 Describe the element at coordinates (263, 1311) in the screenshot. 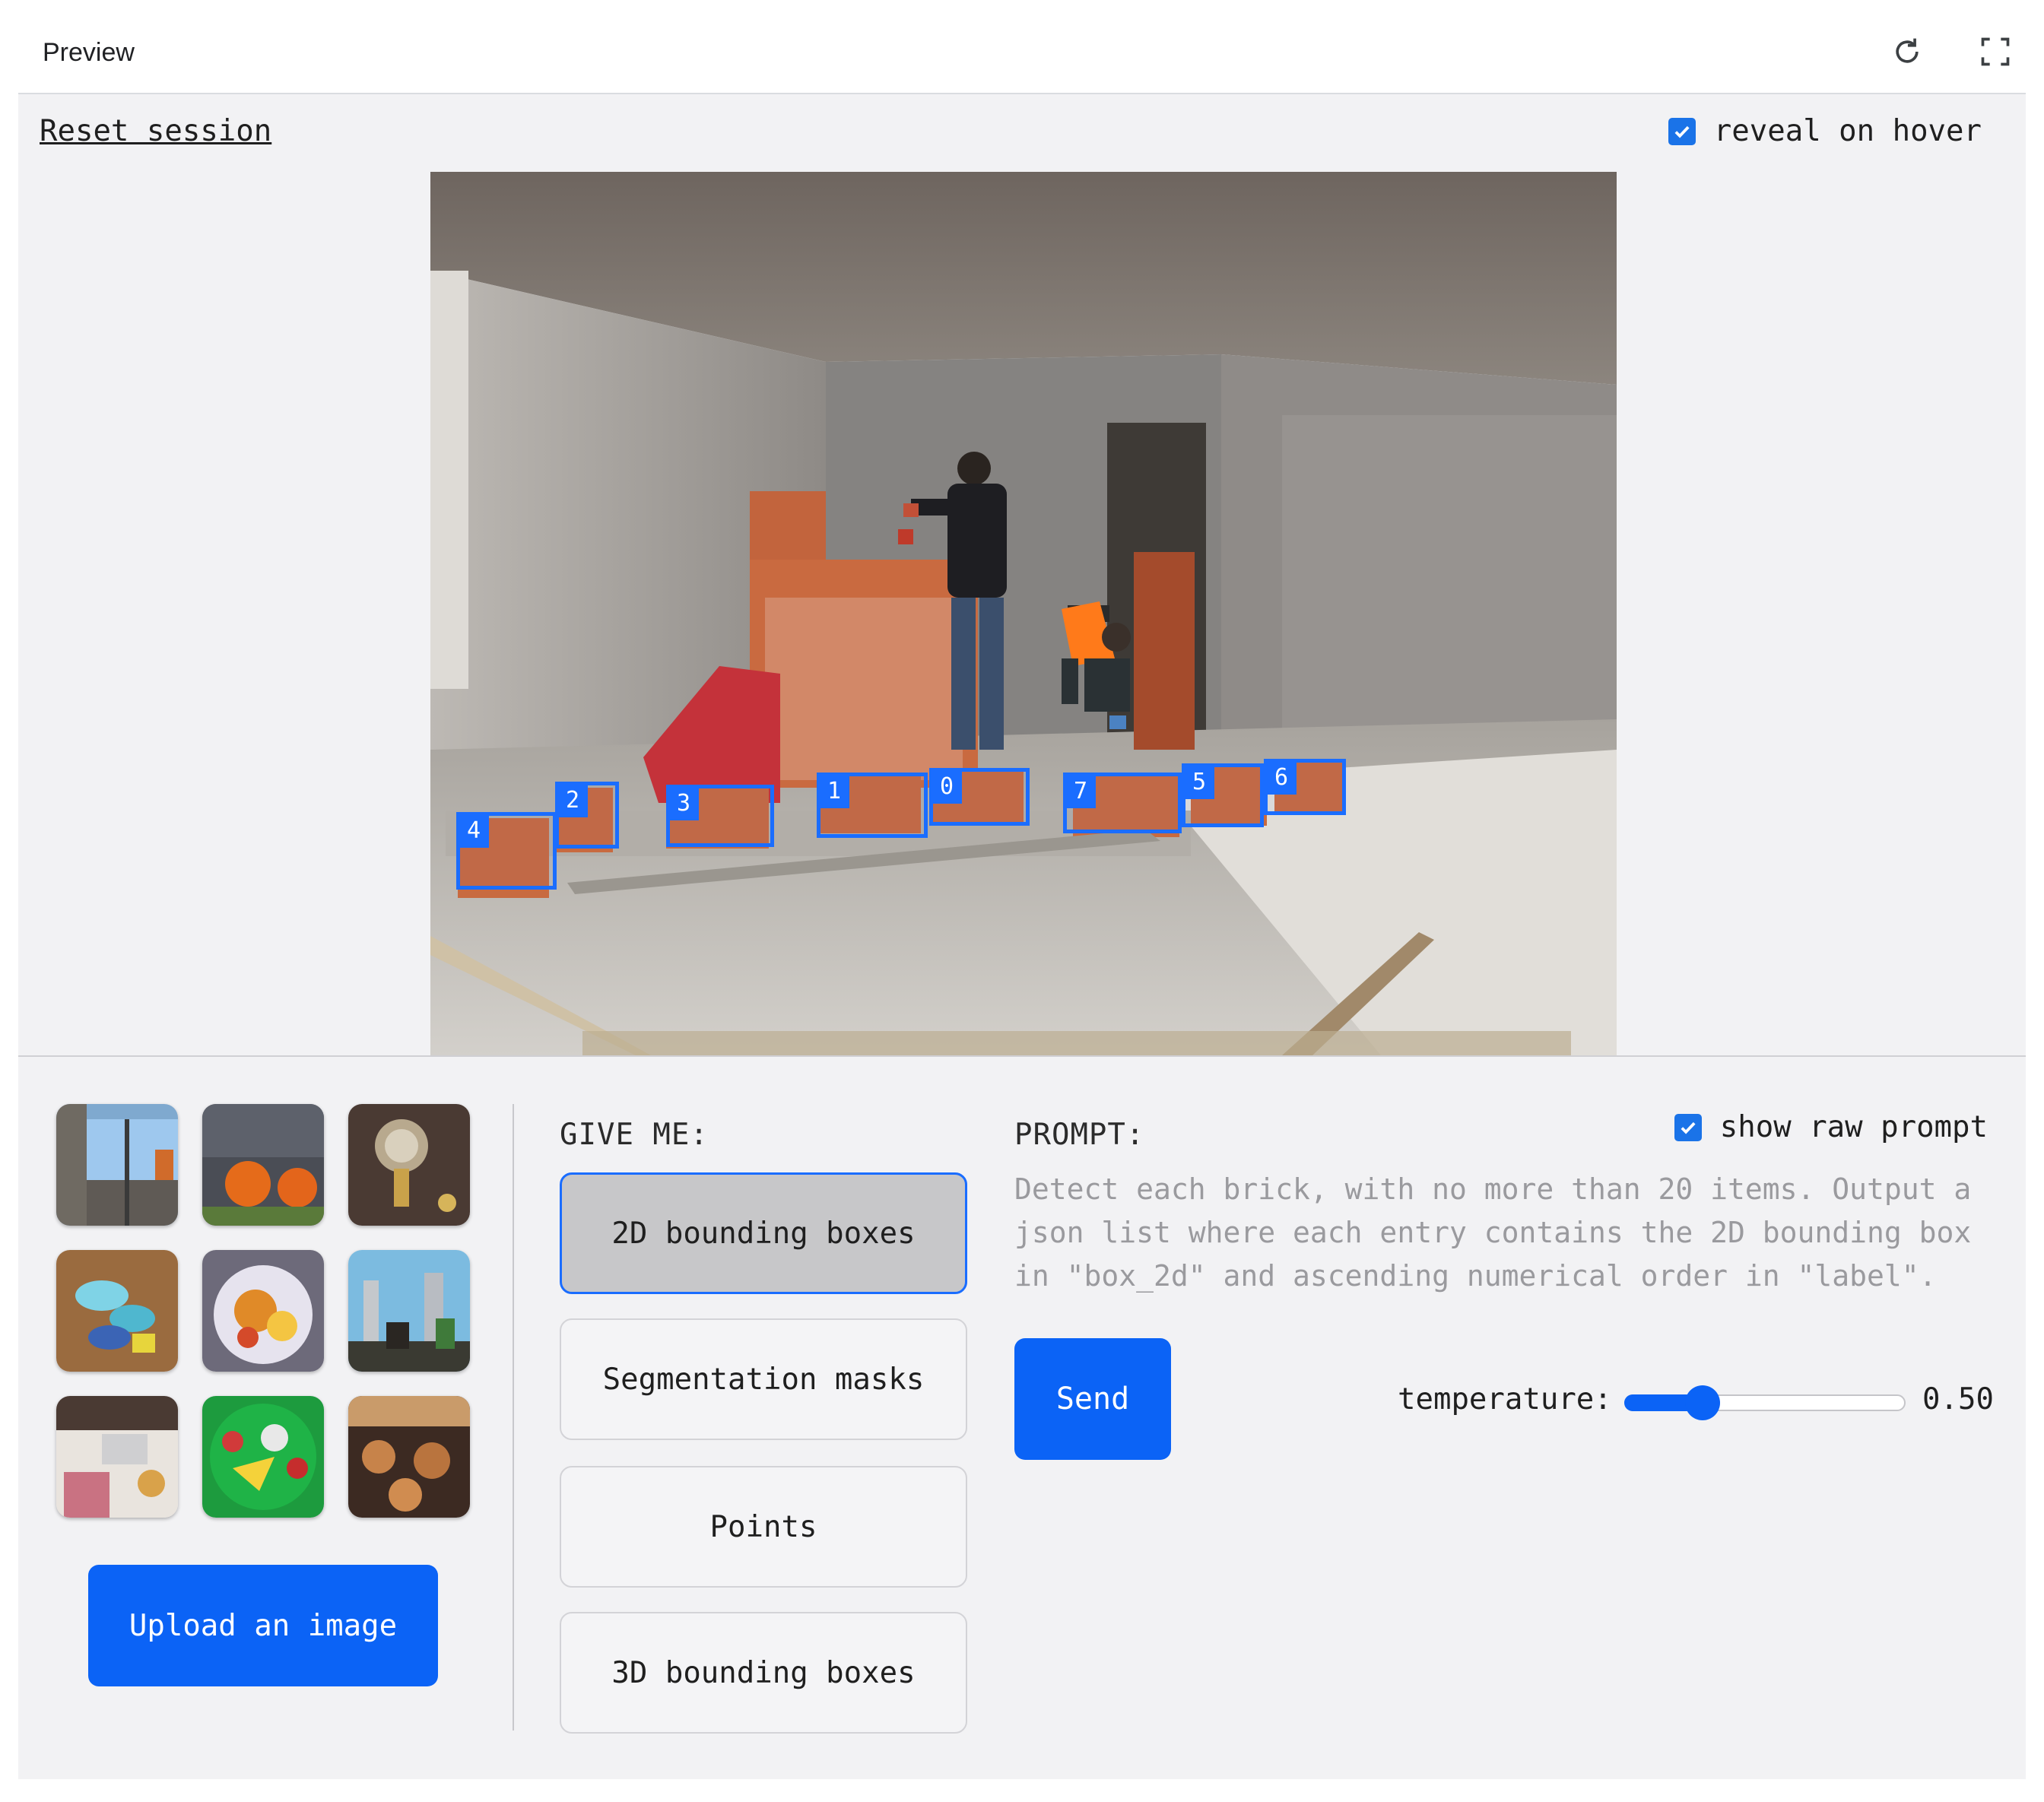

I see `thumbnail-food-plate` at that location.